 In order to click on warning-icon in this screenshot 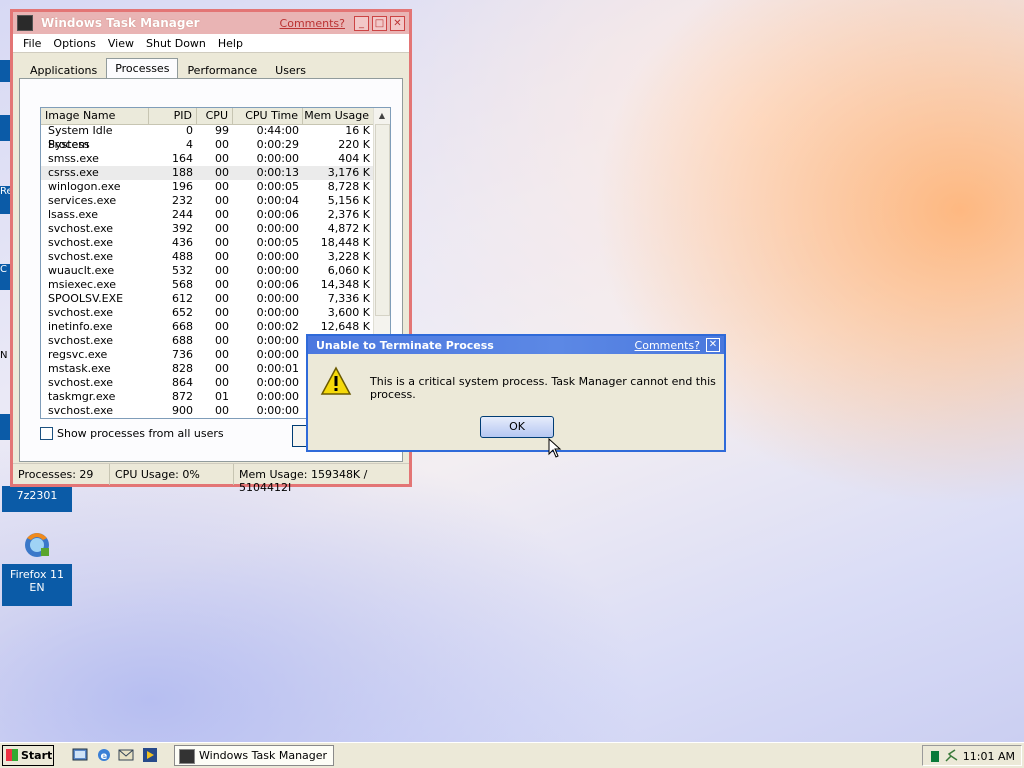, I will do `click(336, 380)`.